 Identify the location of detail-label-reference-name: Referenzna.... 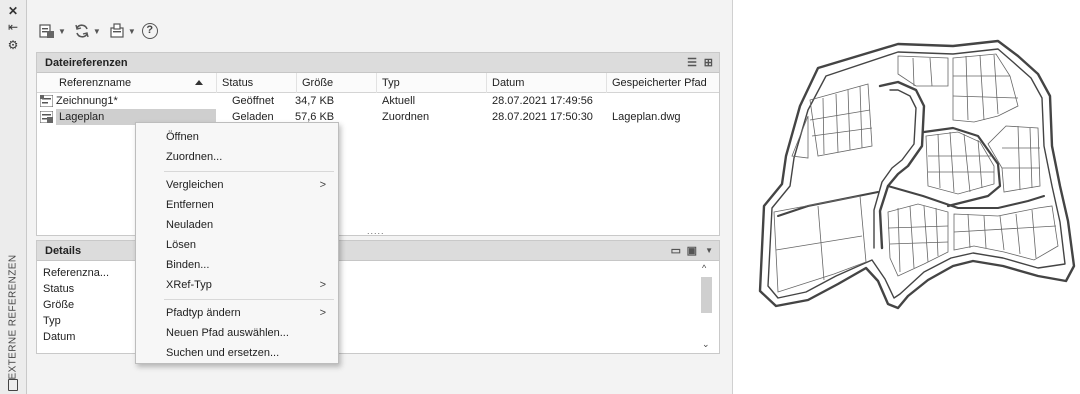
(76, 273).